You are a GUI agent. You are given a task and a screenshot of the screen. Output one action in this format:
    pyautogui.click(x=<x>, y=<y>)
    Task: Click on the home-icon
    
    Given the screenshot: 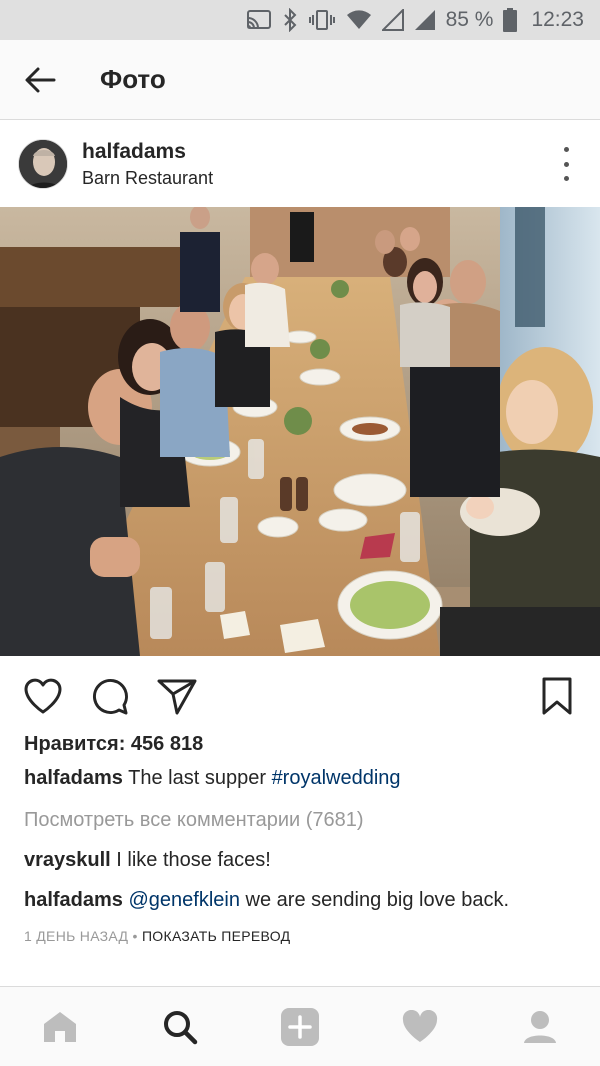 What is the action you would take?
    pyautogui.click(x=60, y=1026)
    